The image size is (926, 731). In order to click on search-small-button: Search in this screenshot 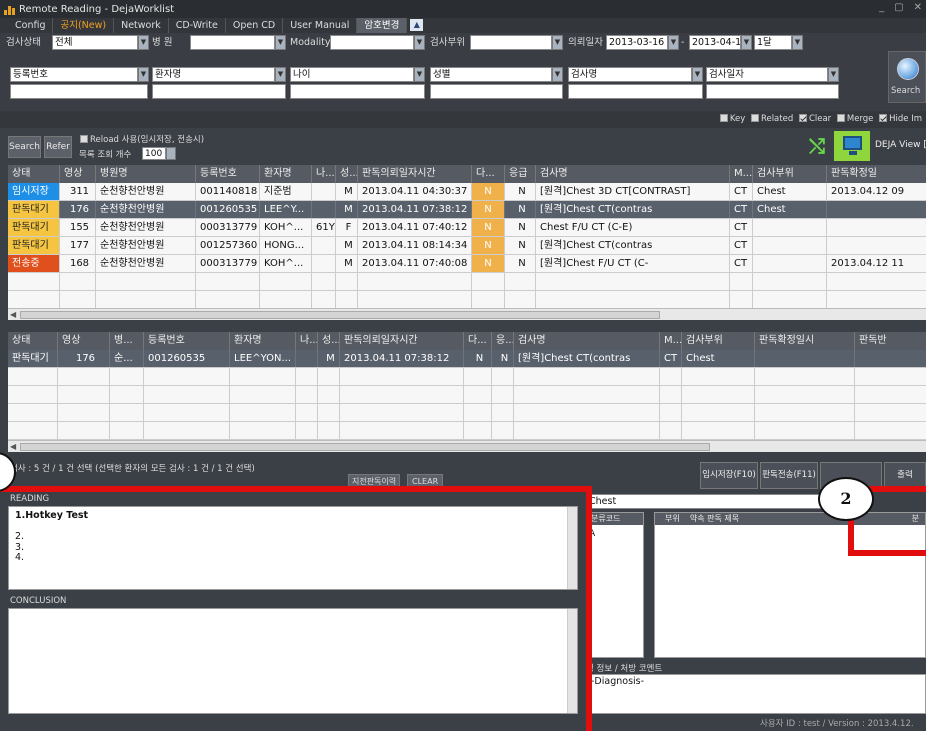, I will do `click(24, 147)`.